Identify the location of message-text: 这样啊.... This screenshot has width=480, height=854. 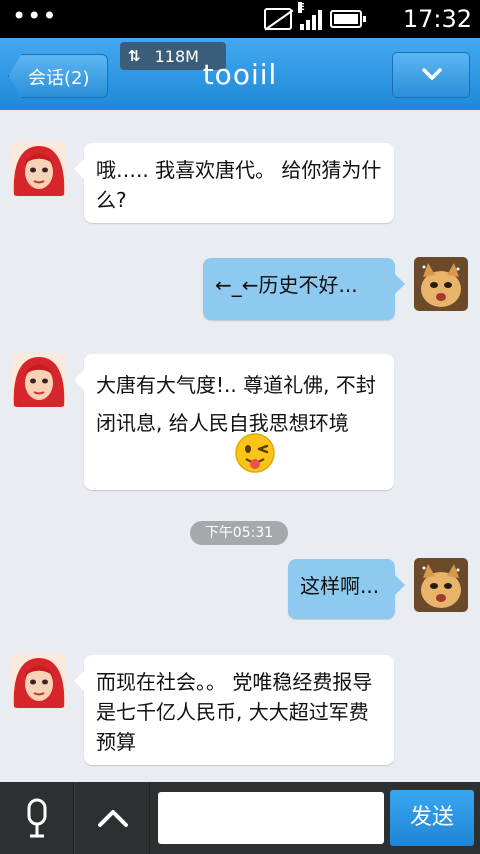
(340, 586).